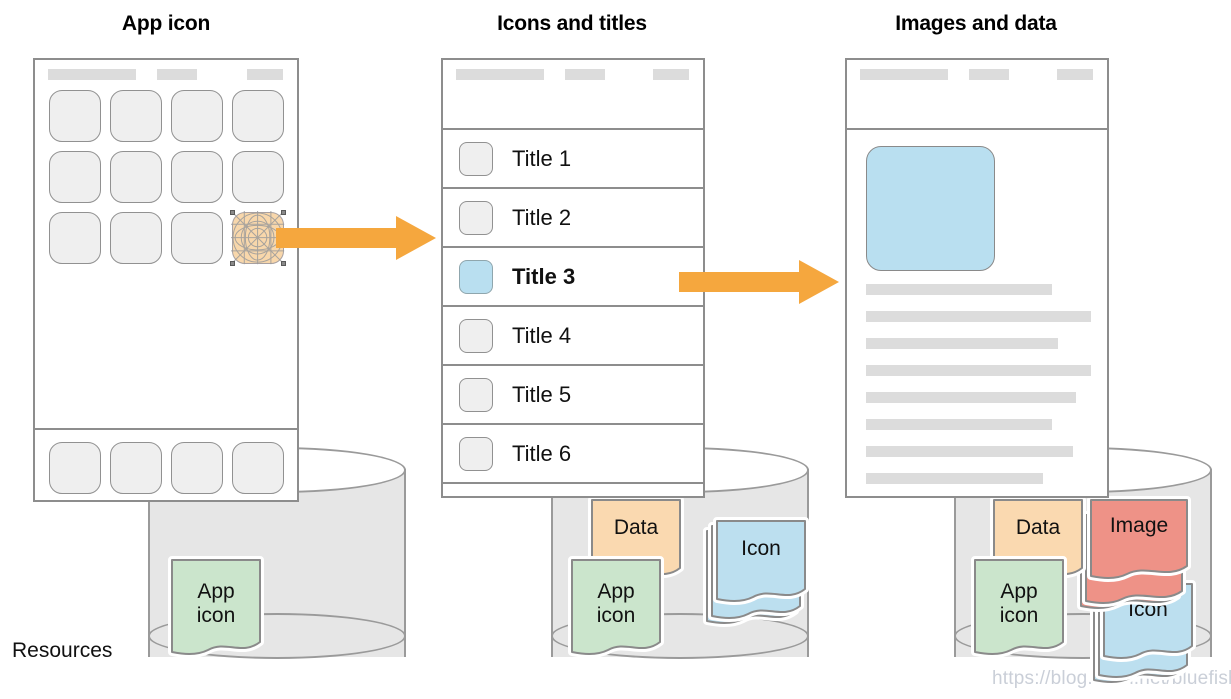  Describe the element at coordinates (542, 453) in the screenshot. I see `list-item-label: Title 6` at that location.